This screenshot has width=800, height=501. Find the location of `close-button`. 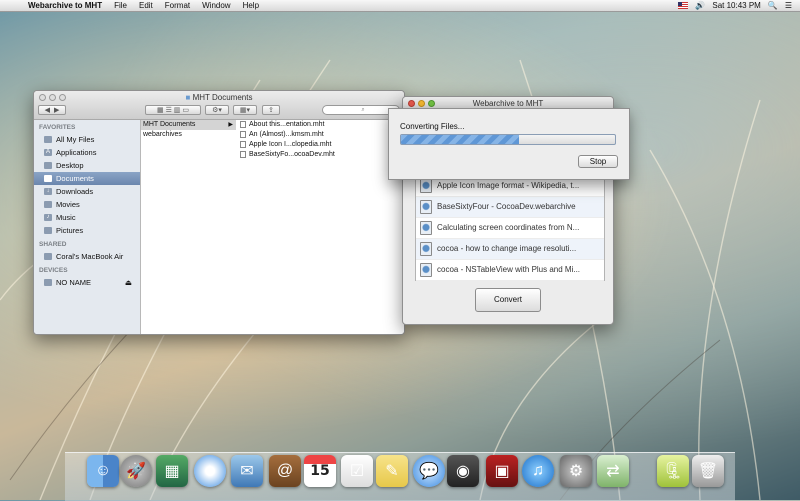

close-button is located at coordinates (411, 103).